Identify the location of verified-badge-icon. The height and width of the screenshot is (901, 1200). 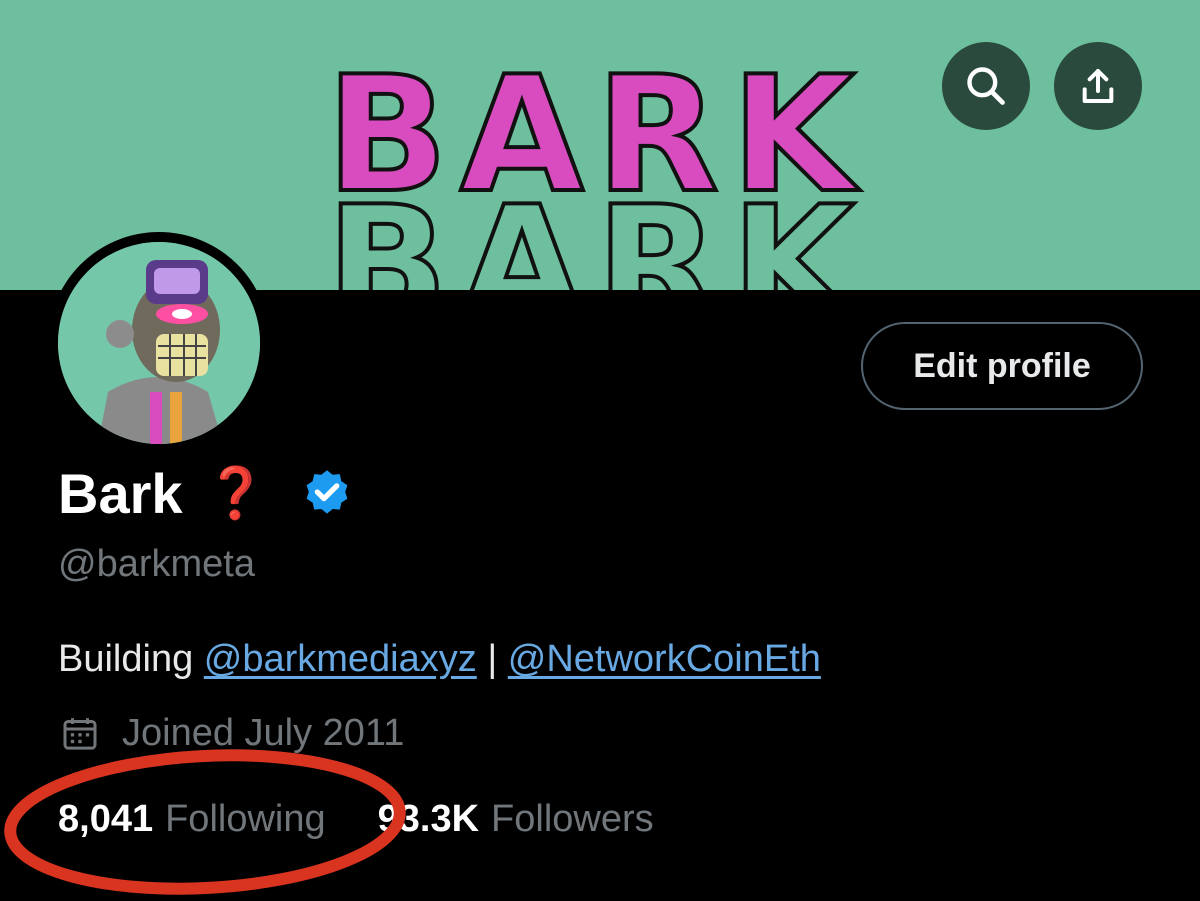
(327, 493).